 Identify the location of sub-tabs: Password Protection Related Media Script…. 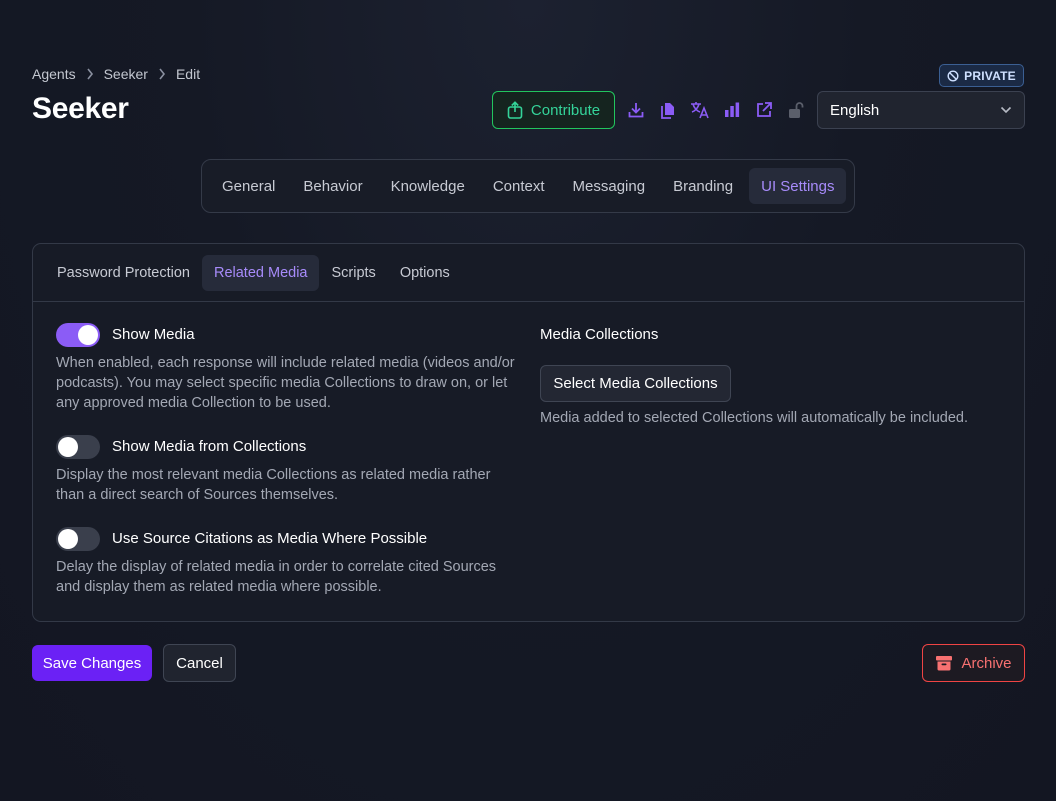
(528, 273).